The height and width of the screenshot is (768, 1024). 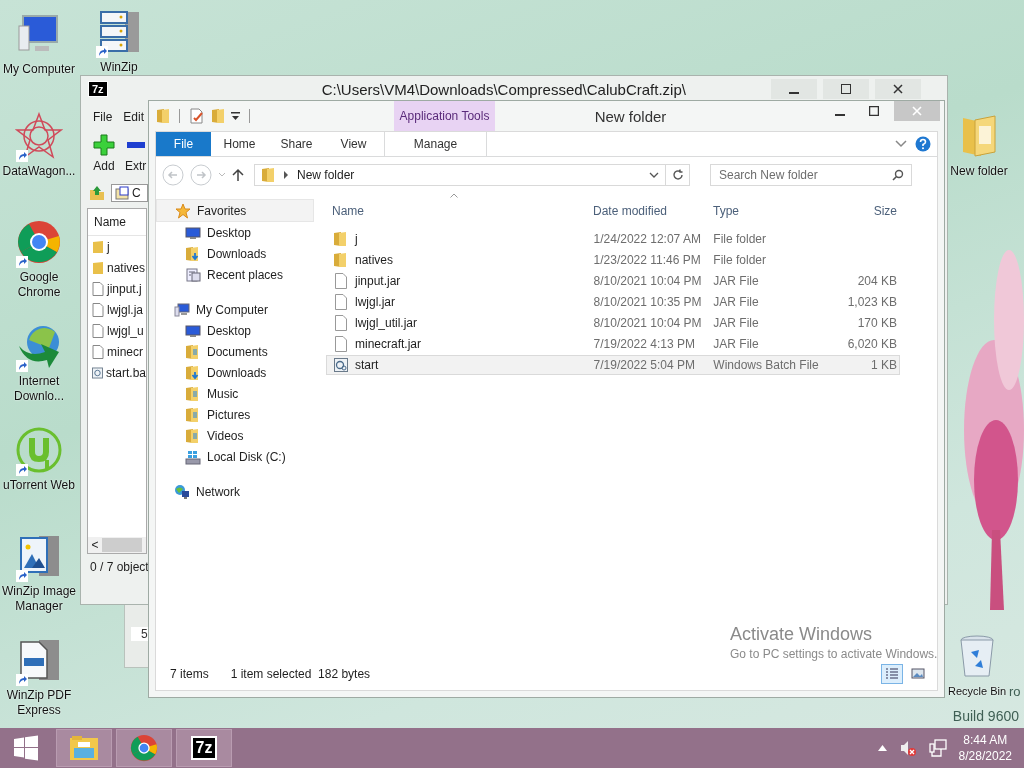 What do you see at coordinates (235, 414) in the screenshot?
I see `nav-item: Pictures` at bounding box center [235, 414].